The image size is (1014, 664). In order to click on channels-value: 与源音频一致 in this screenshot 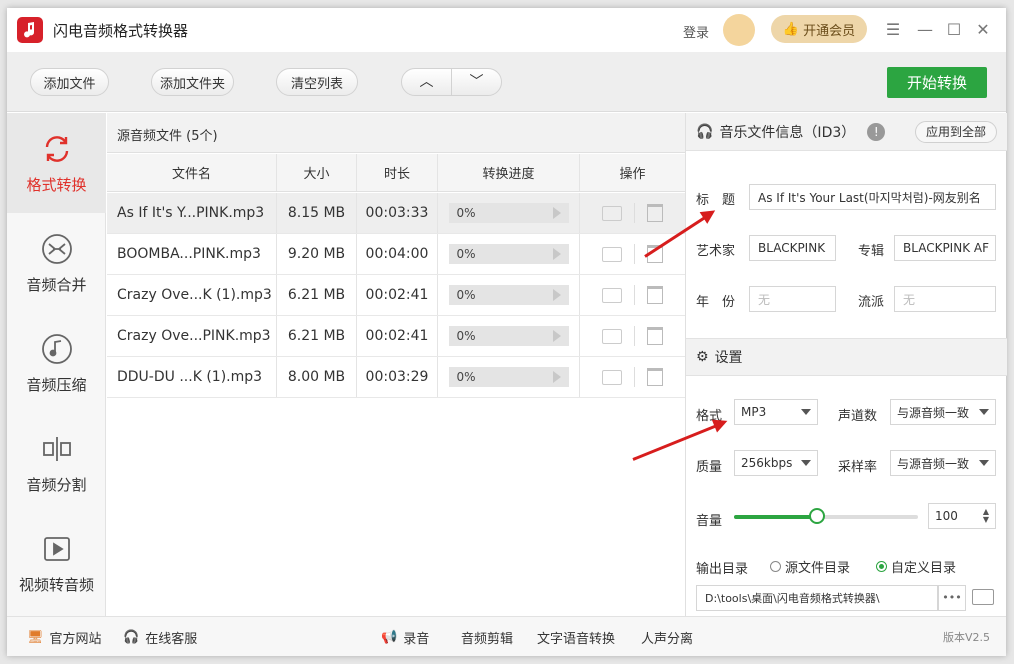, I will do `click(933, 412)`.